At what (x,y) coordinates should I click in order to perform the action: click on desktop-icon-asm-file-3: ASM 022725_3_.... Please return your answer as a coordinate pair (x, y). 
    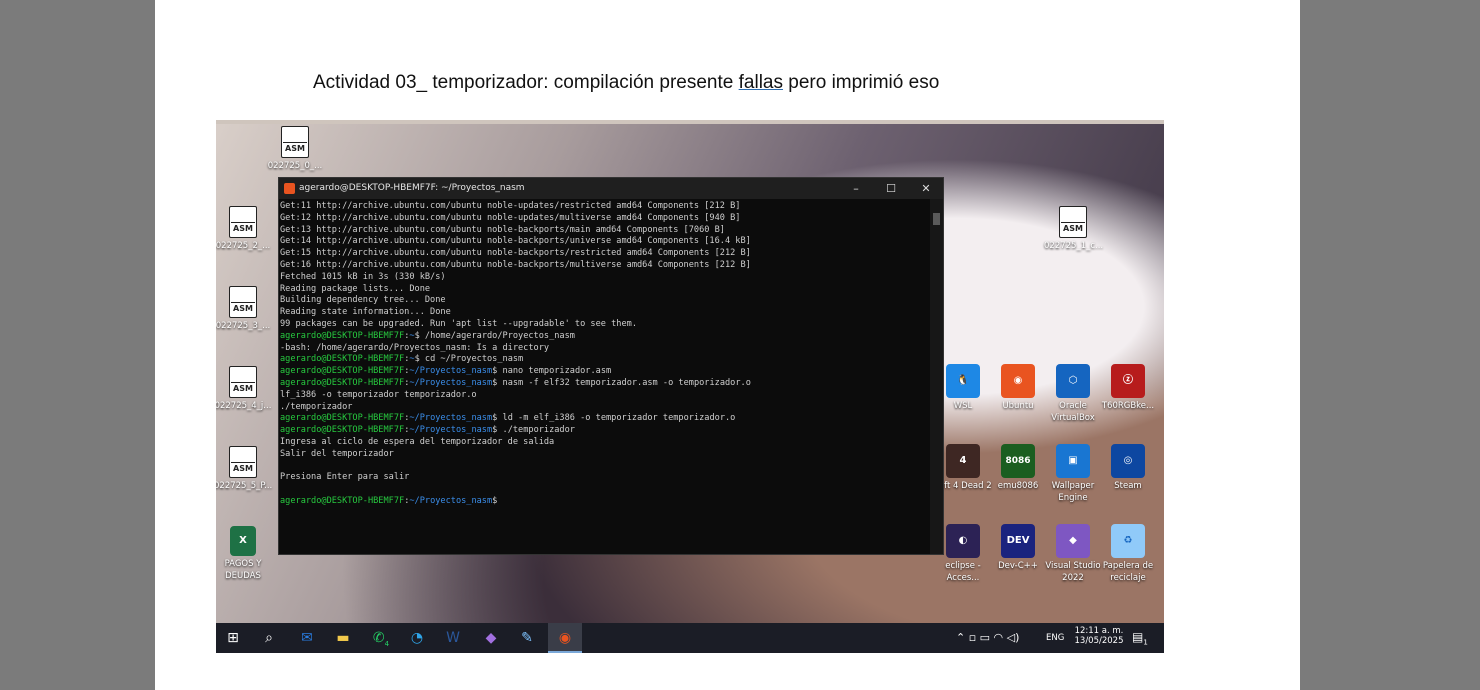
    Looking at the image, I should click on (244, 309).